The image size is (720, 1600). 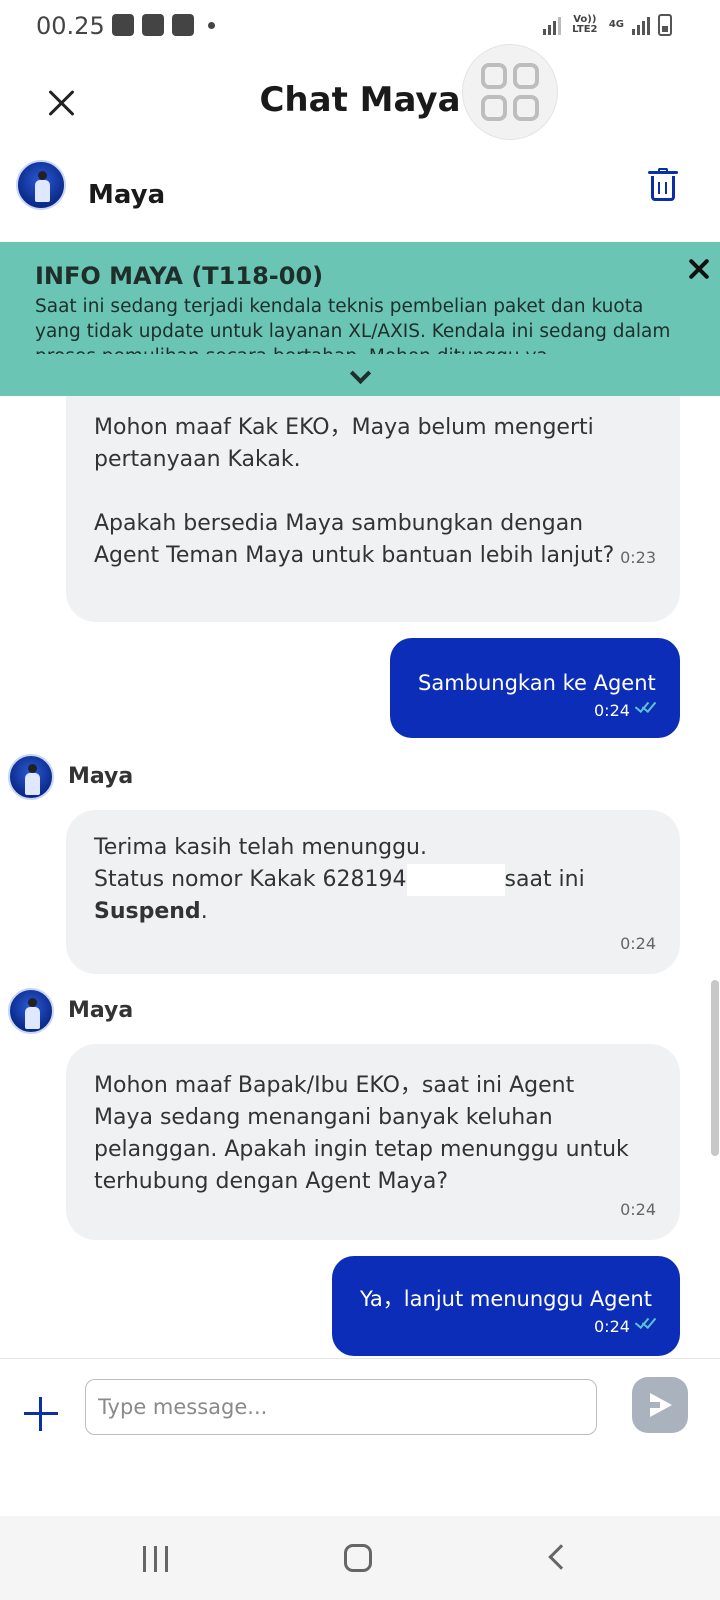 What do you see at coordinates (663, 185) in the screenshot?
I see `trash-icon` at bounding box center [663, 185].